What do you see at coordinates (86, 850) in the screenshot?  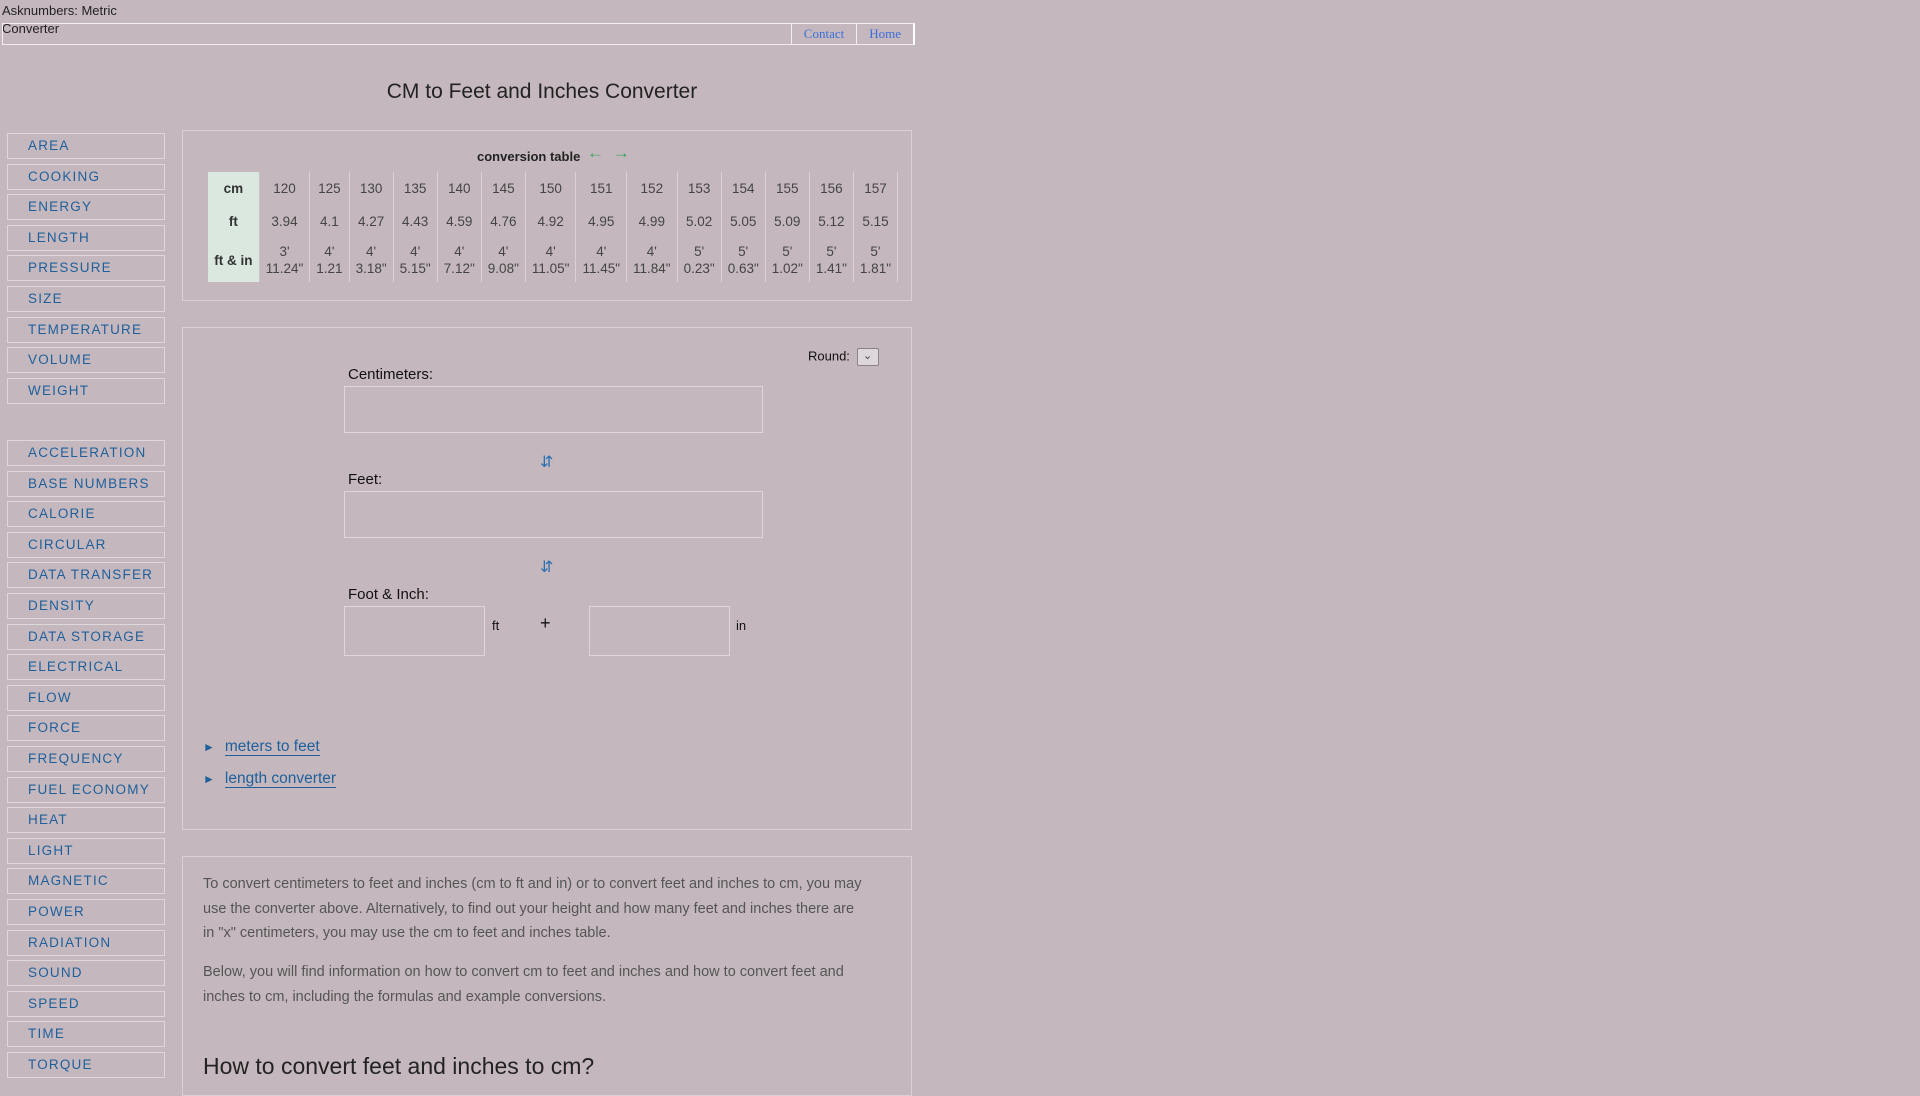 I see `sidebar-item-light: LIGHT` at bounding box center [86, 850].